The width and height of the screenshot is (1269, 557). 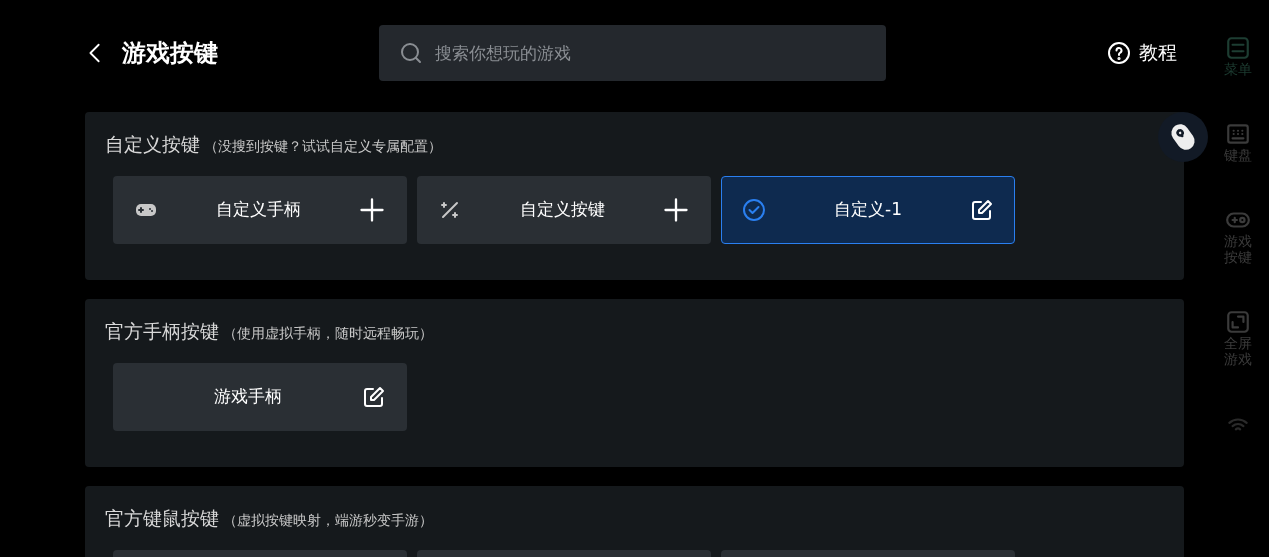 What do you see at coordinates (323, 146) in the screenshot?
I see `section-hint: （没搜到按键？试试自定义专属配置）` at bounding box center [323, 146].